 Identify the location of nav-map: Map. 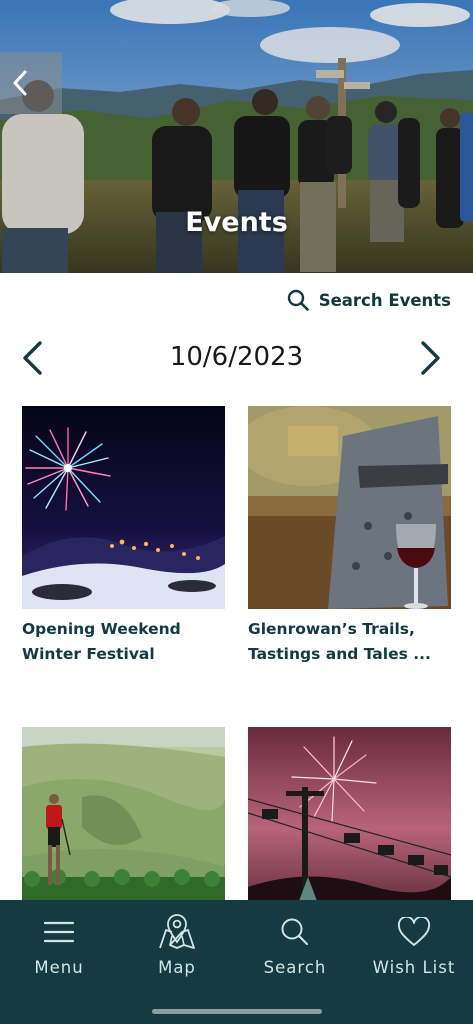
(177, 947).